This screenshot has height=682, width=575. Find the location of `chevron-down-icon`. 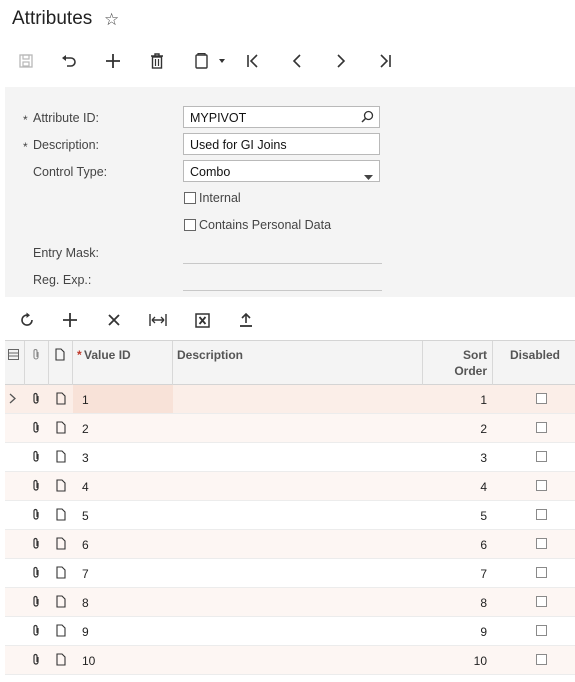

chevron-down-icon is located at coordinates (368, 176).